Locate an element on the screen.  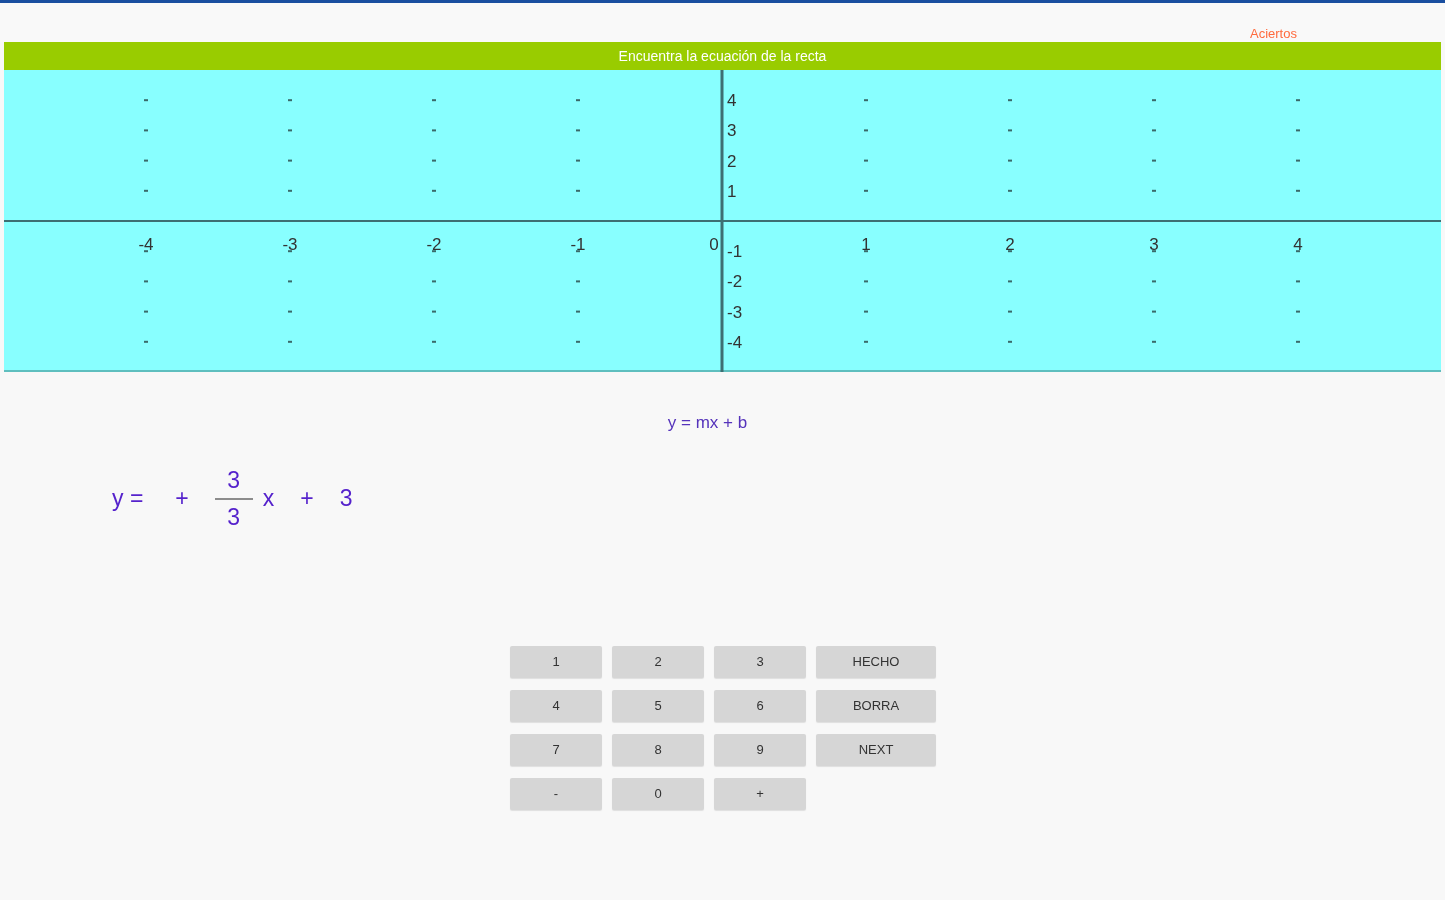
y-axis-label: 4 is located at coordinates (732, 101).